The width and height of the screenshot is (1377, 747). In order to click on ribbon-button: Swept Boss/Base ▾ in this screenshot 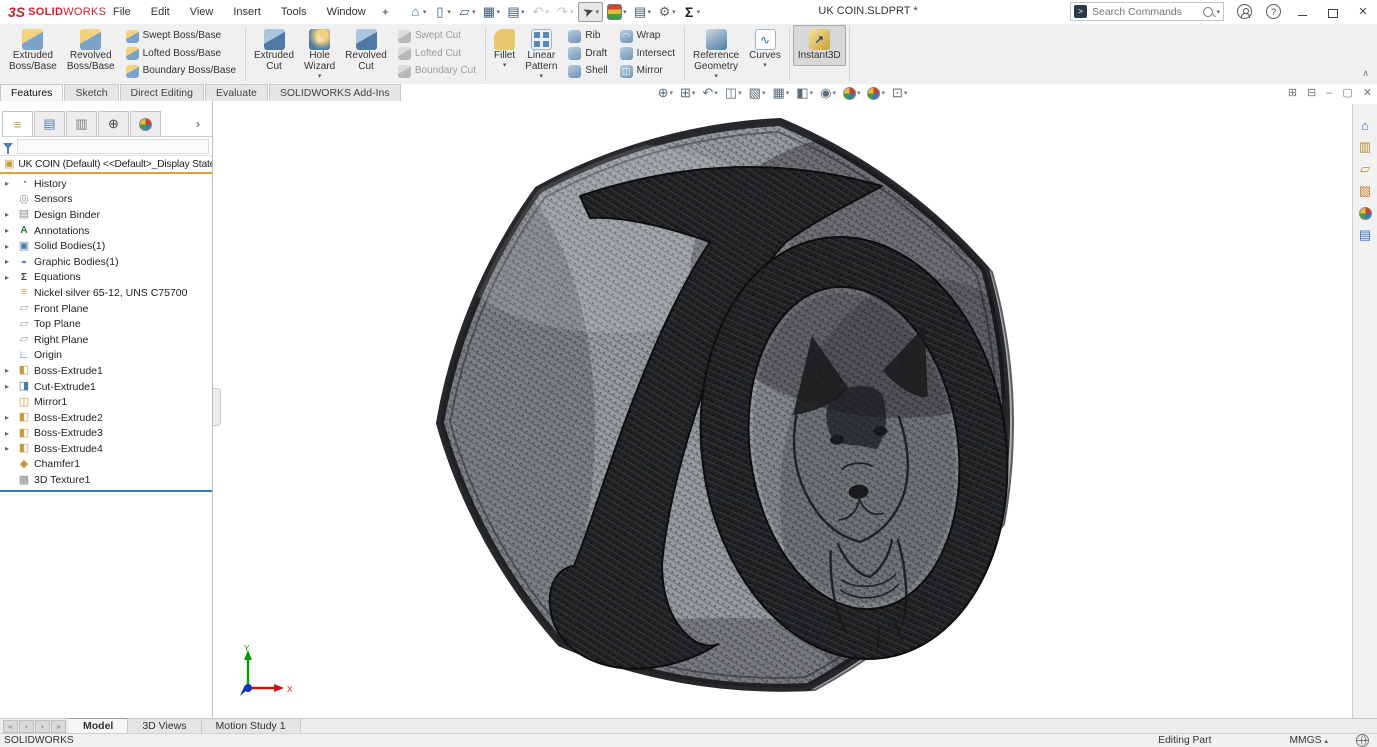, I will do `click(181, 36)`.